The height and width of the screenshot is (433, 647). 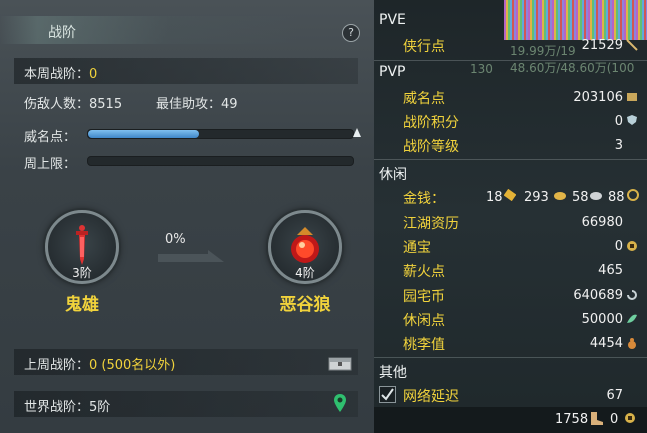 I want to click on background-level-text: 130, so click(x=481, y=69).